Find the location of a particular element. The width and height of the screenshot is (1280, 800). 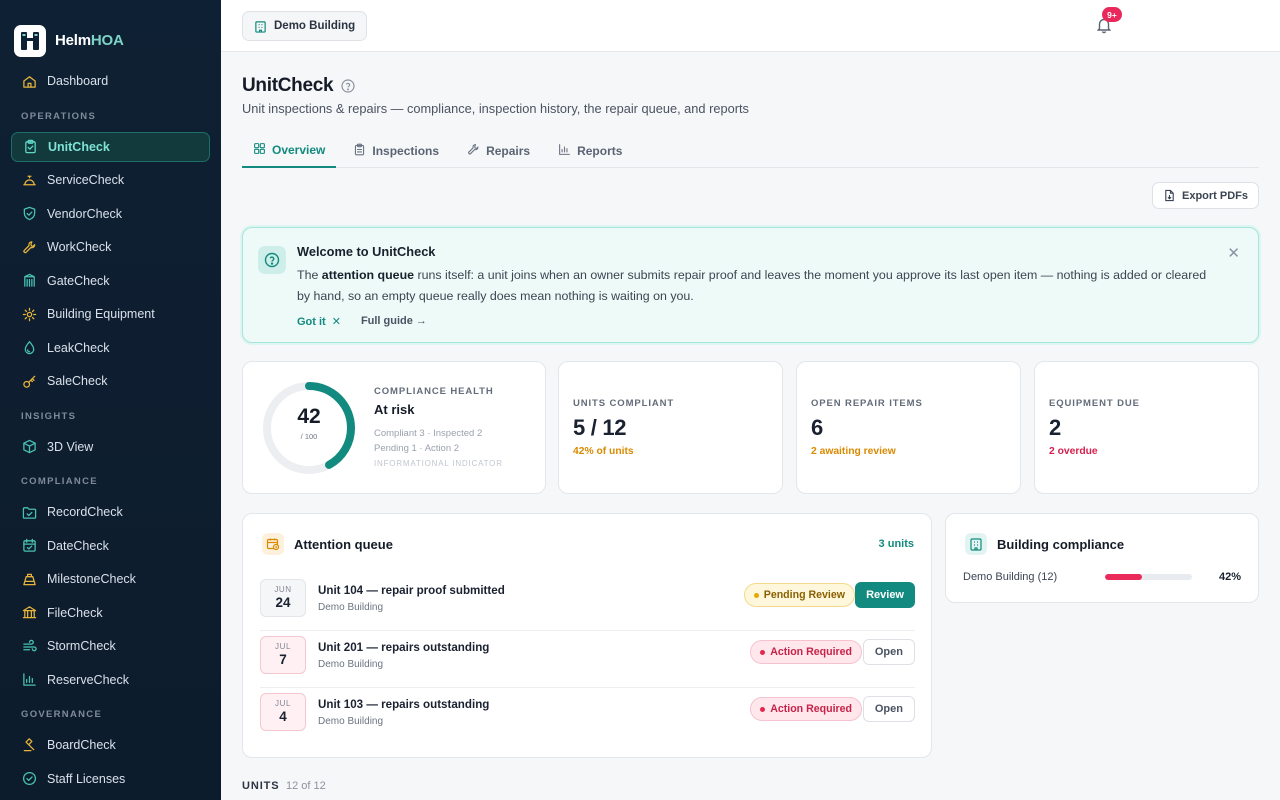

sidebar-item-boardcheck: BoardCheck is located at coordinates (110, 745).